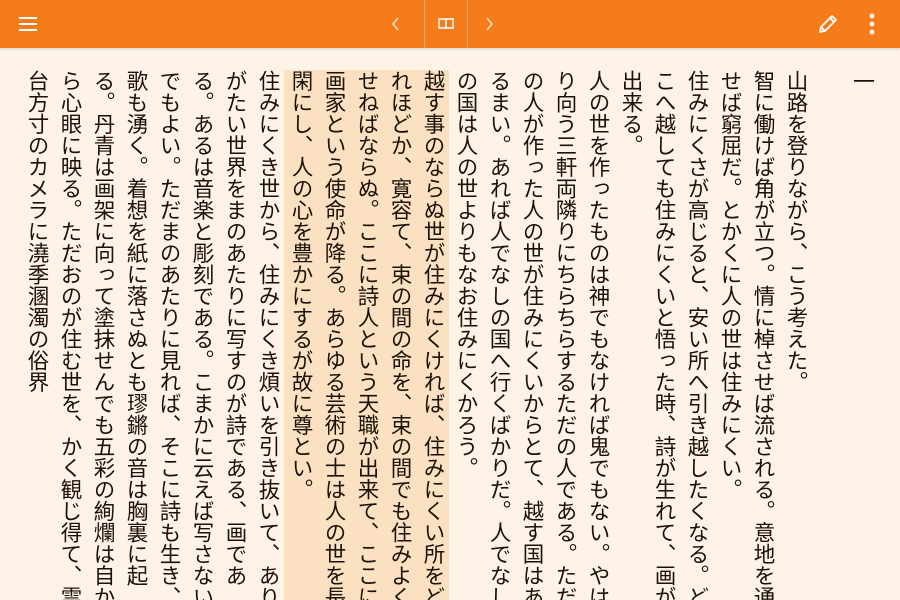  I want to click on more-options-button, so click(872, 24).